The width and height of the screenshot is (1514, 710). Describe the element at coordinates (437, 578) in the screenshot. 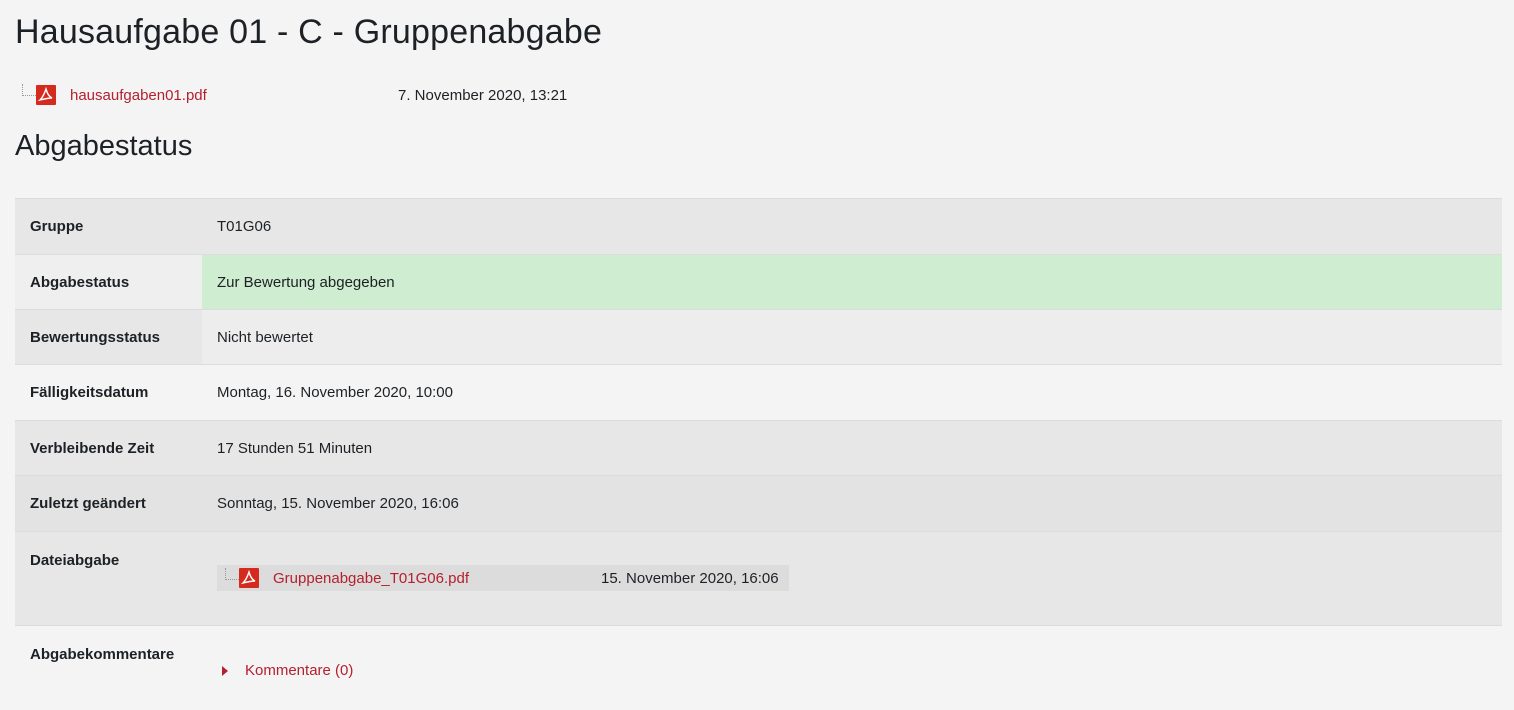

I see `submitted-file-link: Gruppenabgabe_T01G06.pdf` at that location.